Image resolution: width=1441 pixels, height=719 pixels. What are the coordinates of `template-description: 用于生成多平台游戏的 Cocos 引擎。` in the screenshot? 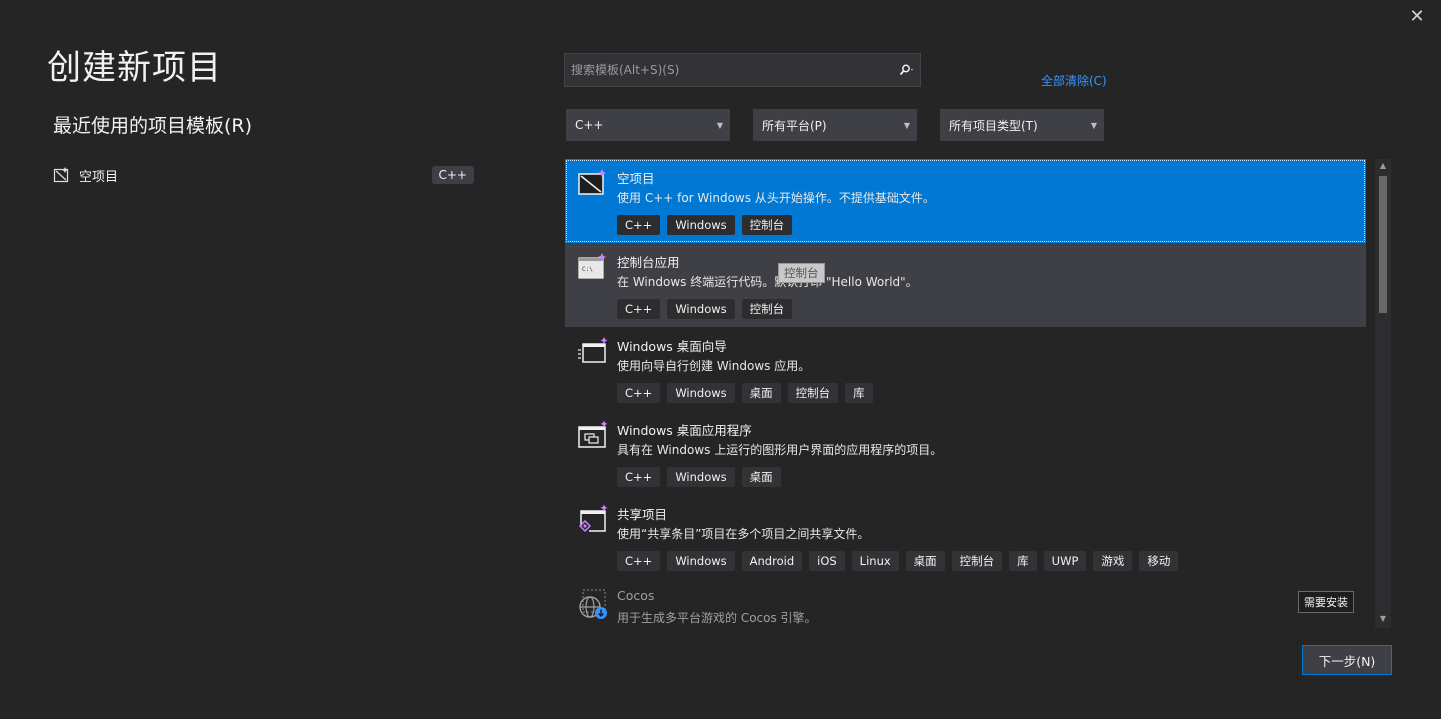 It's located at (717, 618).